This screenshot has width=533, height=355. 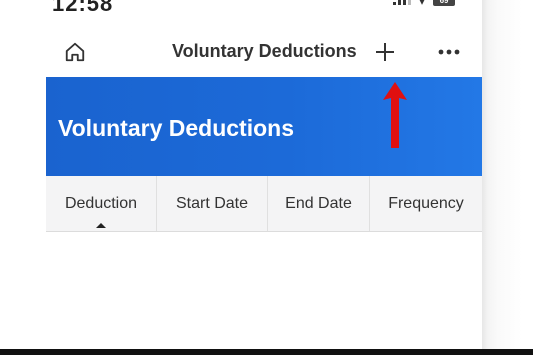 What do you see at coordinates (449, 52) in the screenshot?
I see `more-horizontal-icon` at bounding box center [449, 52].